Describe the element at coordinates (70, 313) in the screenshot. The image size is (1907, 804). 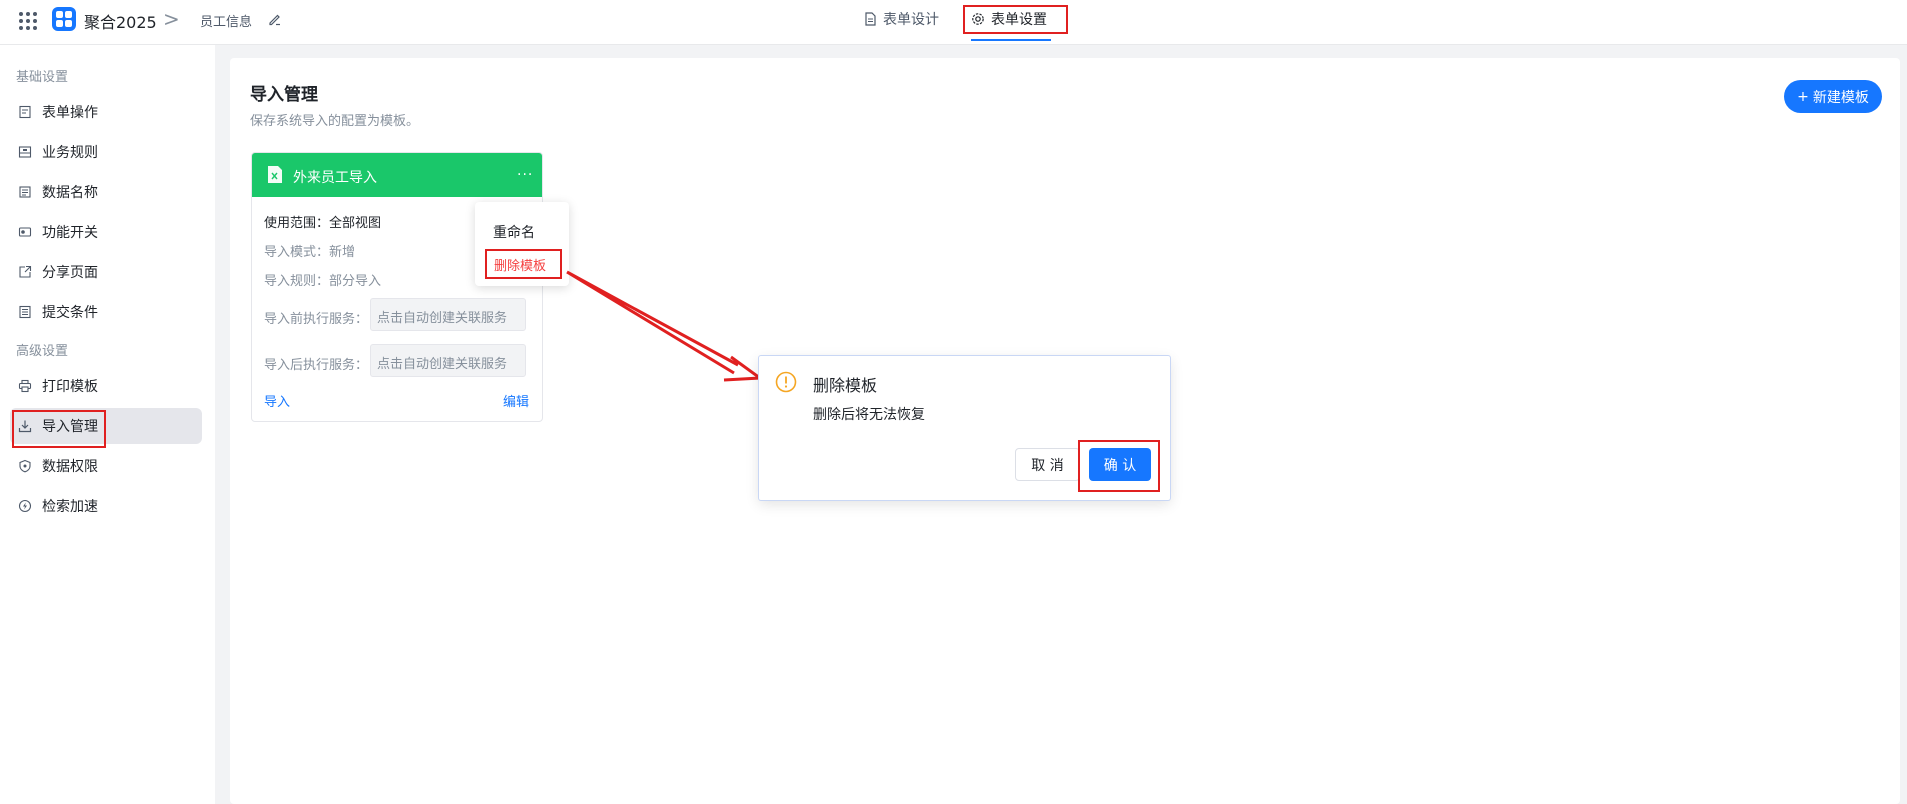
I see `sidebar-item-label: 提交条件` at that location.